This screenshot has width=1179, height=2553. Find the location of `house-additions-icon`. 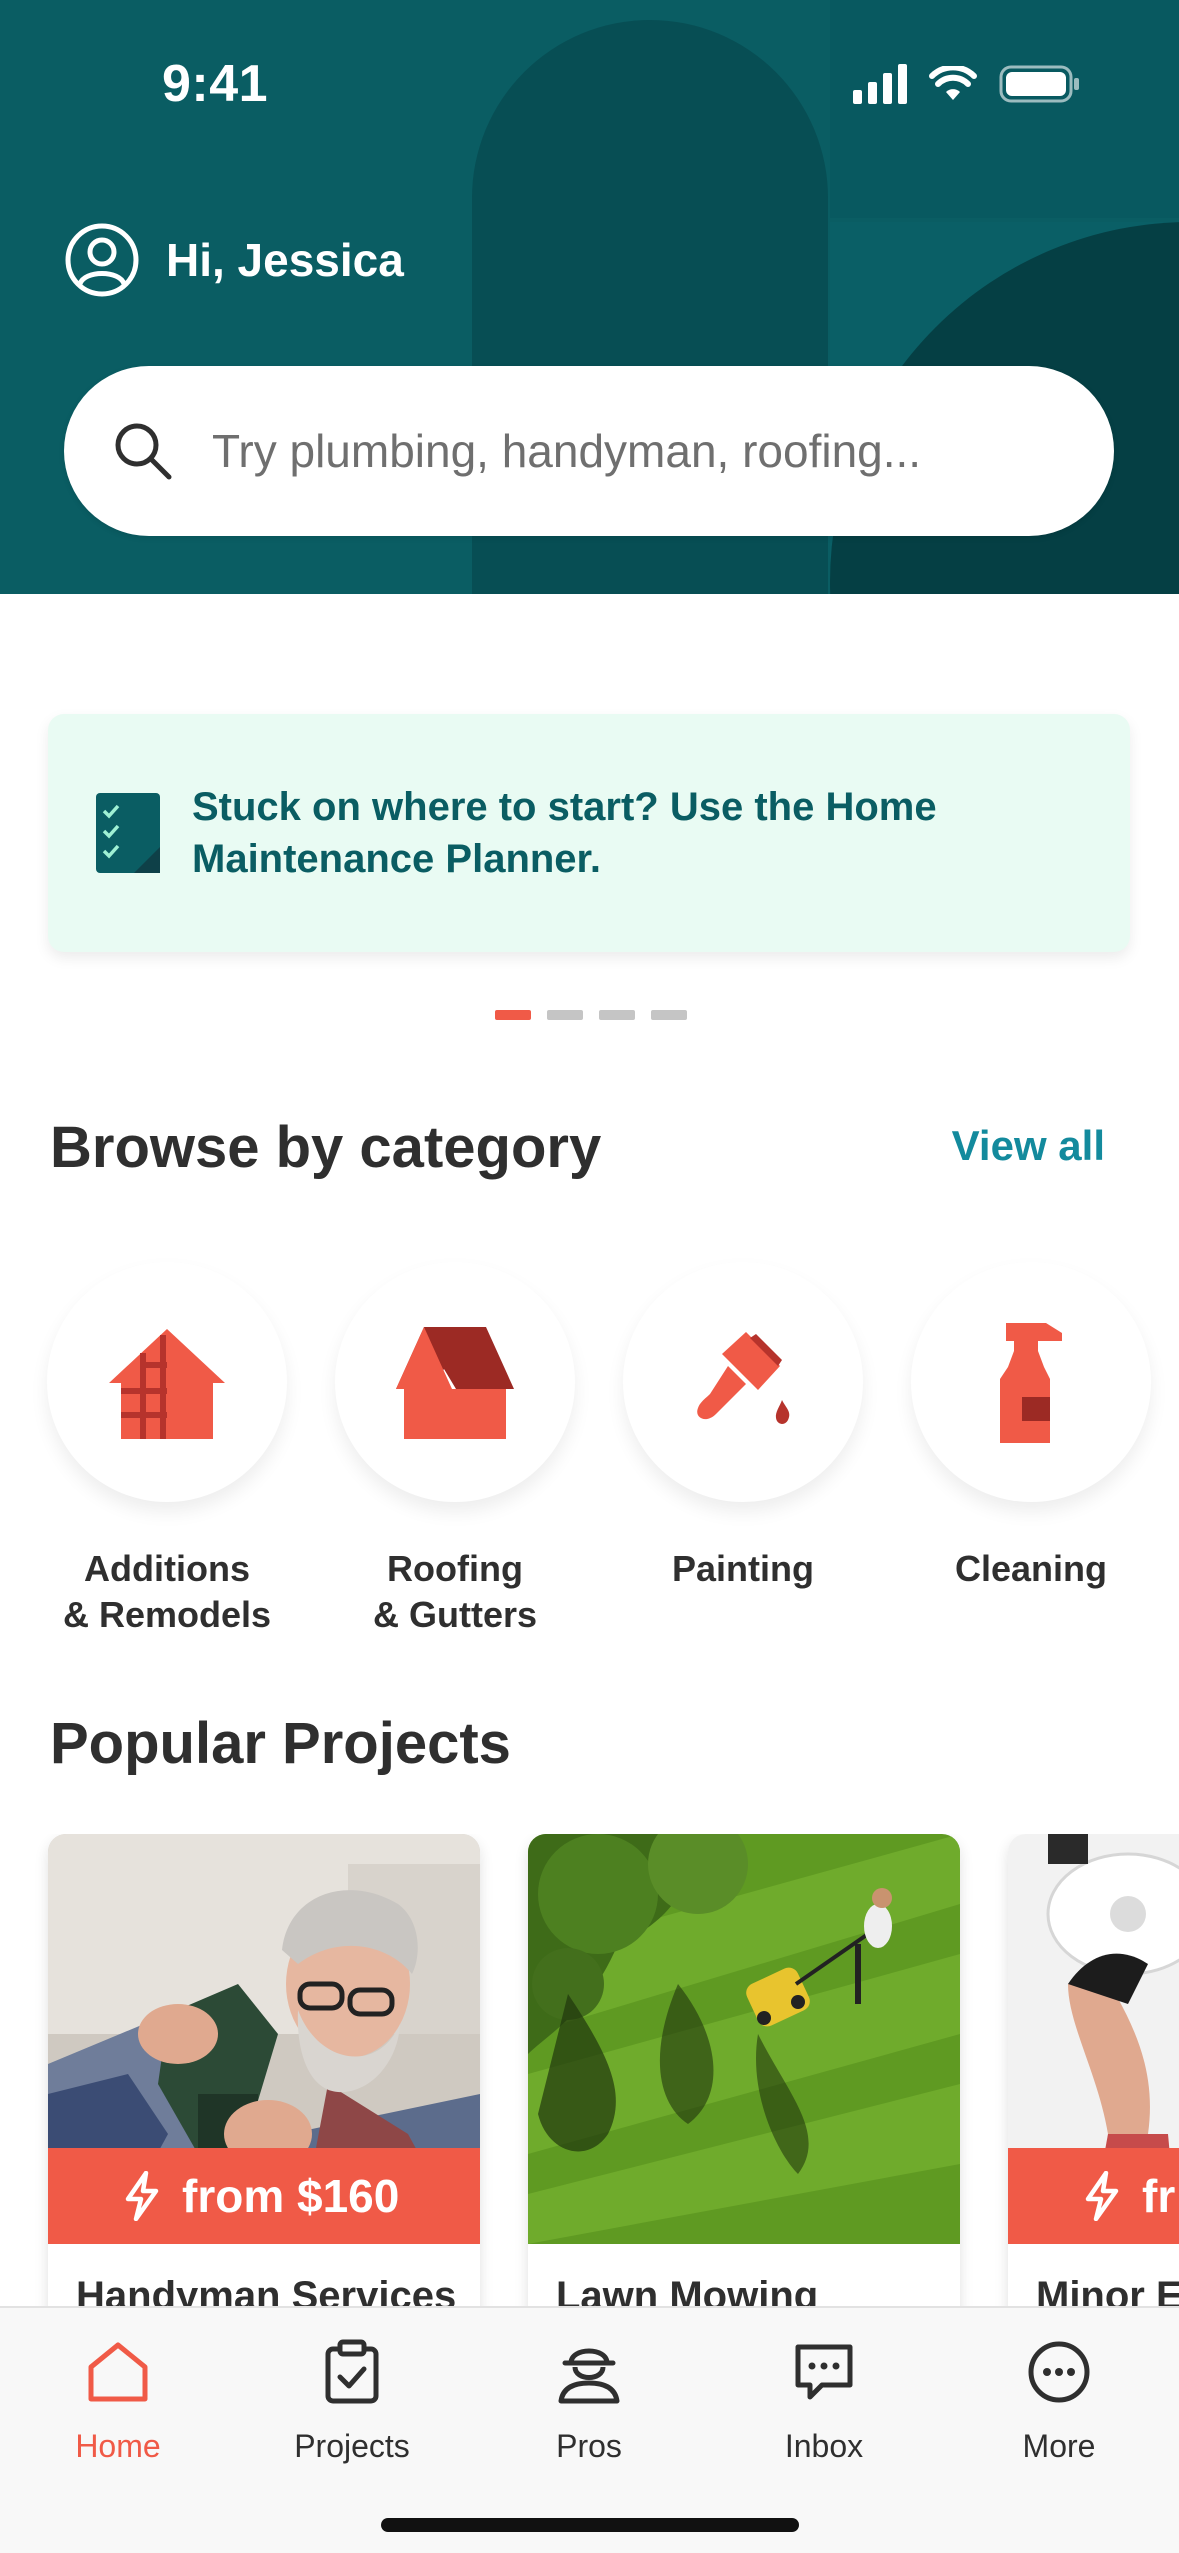

house-additions-icon is located at coordinates (167, 1384).